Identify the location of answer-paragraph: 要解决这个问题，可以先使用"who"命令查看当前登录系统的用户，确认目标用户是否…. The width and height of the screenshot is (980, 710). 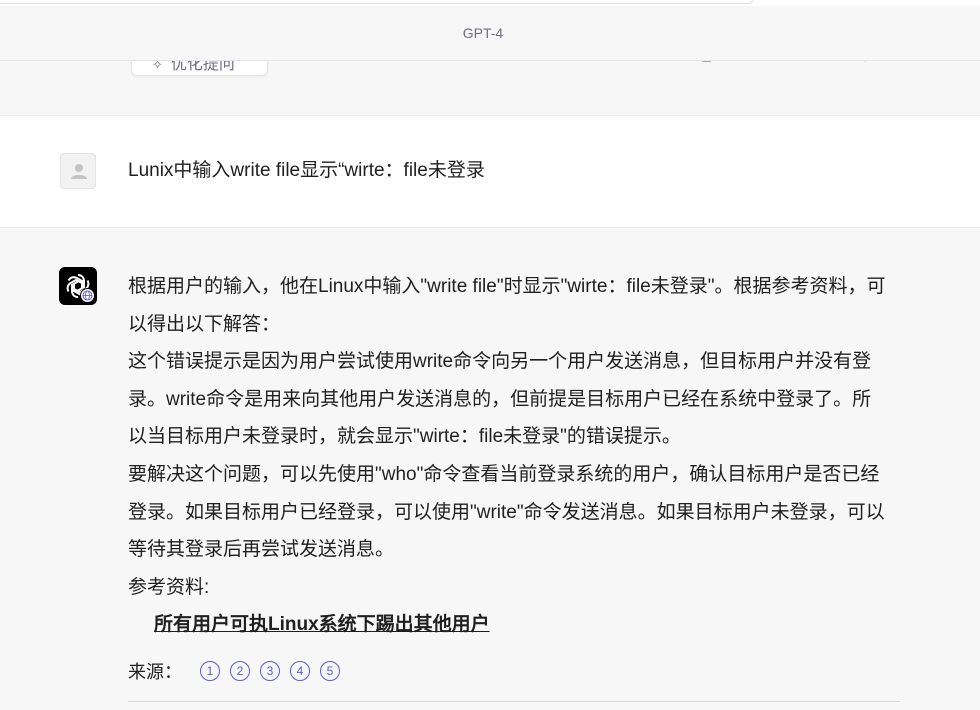
(506, 512).